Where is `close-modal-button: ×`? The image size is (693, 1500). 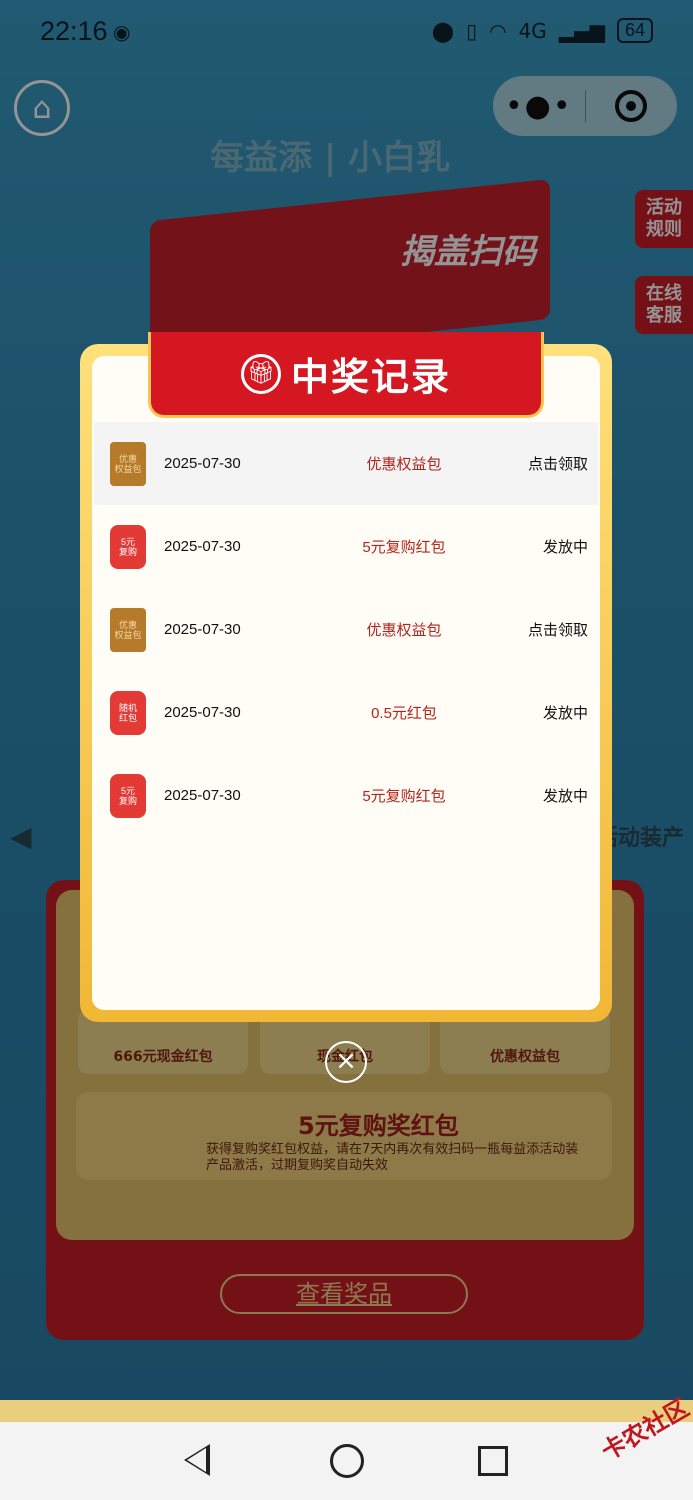
close-modal-button: × is located at coordinates (346, 1062).